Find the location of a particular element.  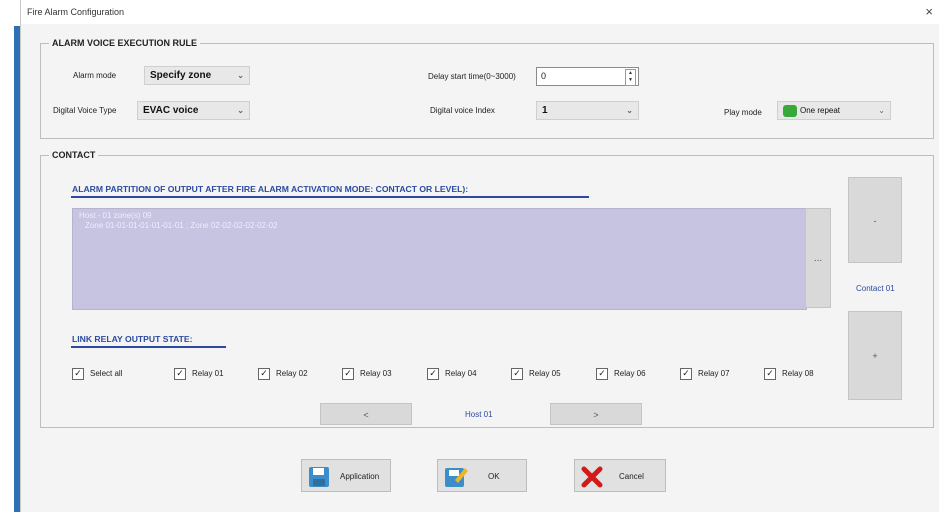

alarm-mode-label: Alarm mode is located at coordinates (95, 75).